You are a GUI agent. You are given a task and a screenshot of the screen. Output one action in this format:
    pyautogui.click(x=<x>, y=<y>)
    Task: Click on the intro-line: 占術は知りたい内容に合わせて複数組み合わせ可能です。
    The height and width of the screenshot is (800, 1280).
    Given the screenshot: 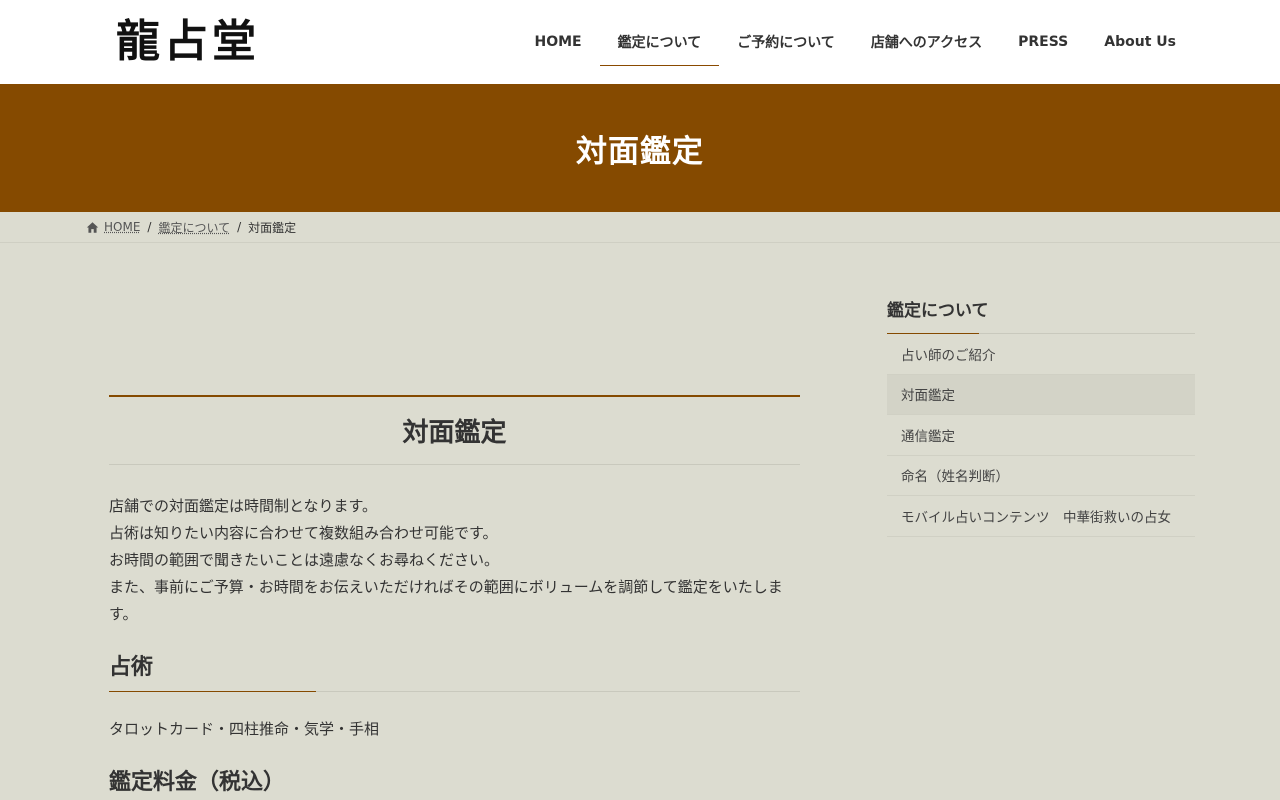 What is the action you would take?
    pyautogui.click(x=303, y=533)
    